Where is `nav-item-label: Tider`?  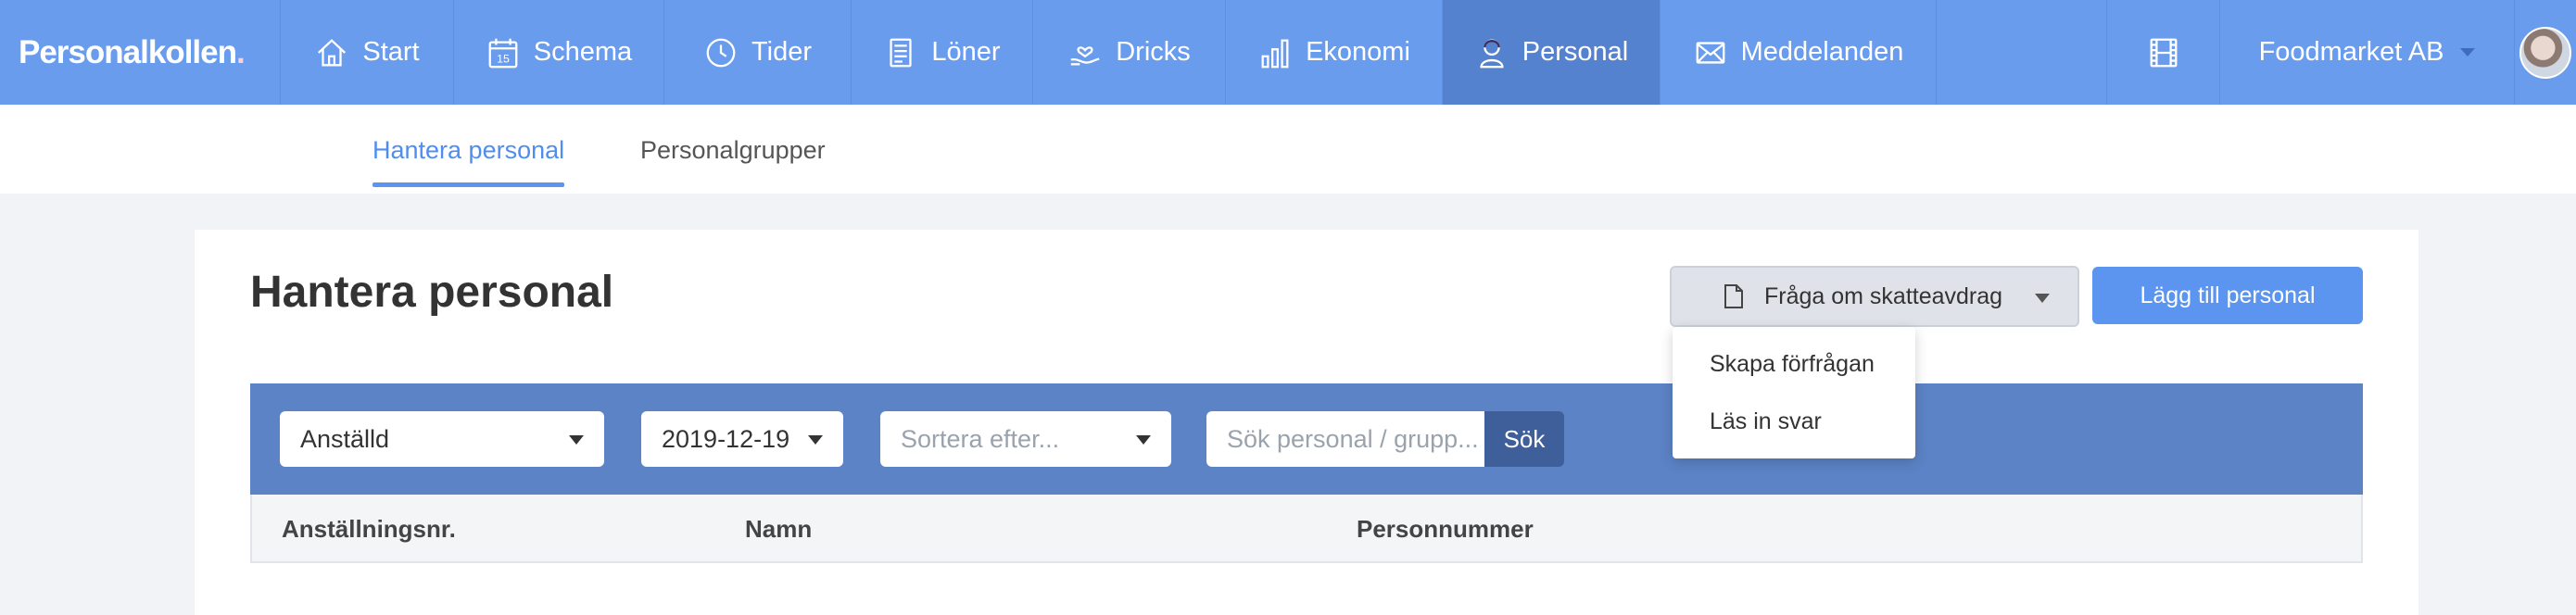
nav-item-label: Tider is located at coordinates (782, 52).